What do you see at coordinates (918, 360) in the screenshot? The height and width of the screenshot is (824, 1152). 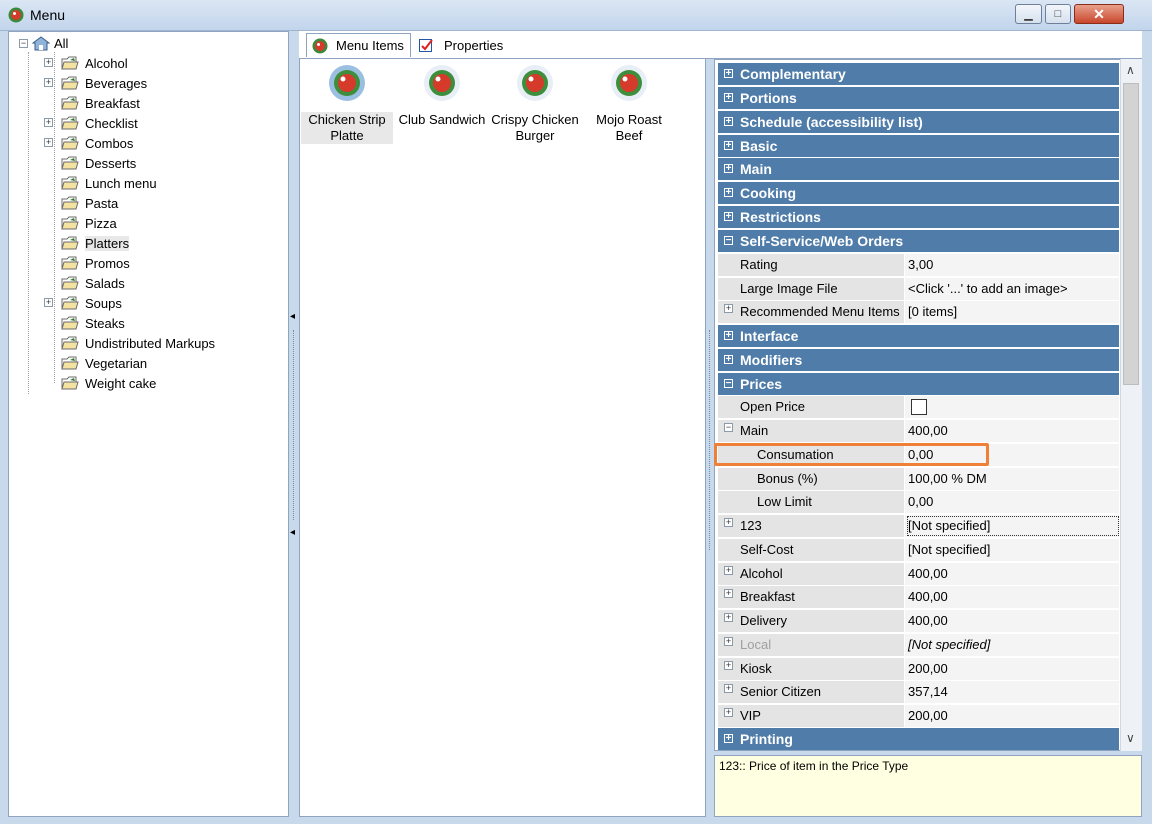 I see `category-modifiers: + Modifiers` at bounding box center [918, 360].